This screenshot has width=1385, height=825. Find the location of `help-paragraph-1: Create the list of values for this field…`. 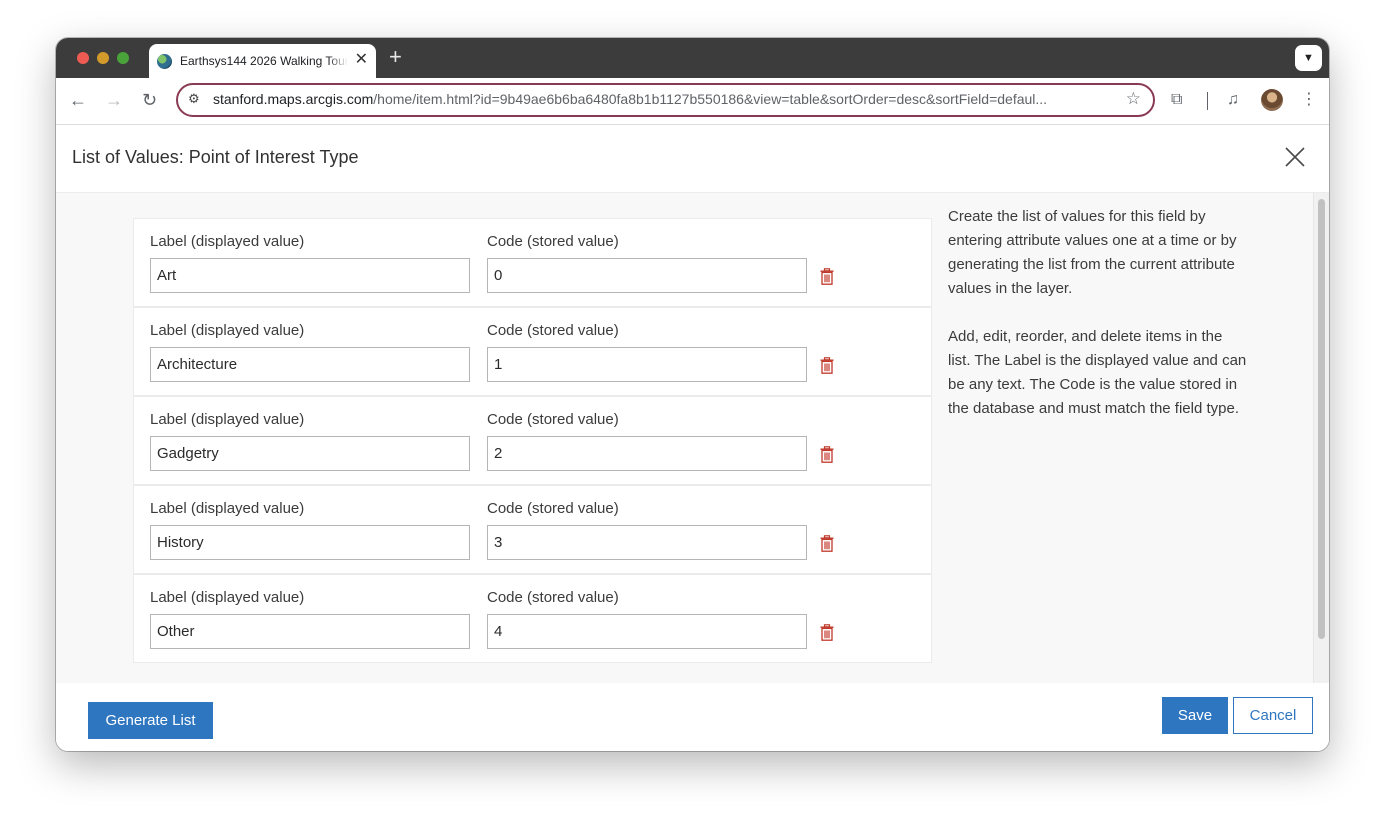

help-paragraph-1: Create the list of values for this field… is located at coordinates (1092, 252).